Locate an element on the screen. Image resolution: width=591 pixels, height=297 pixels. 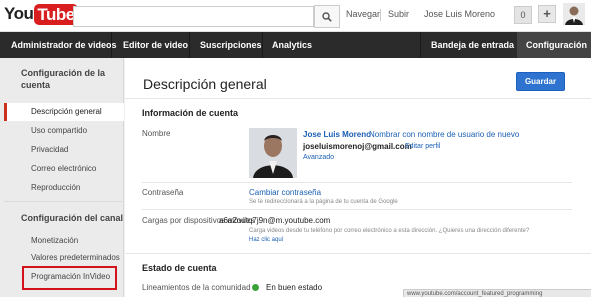
youtube-logo: You Tube is located at coordinates (41, 14).